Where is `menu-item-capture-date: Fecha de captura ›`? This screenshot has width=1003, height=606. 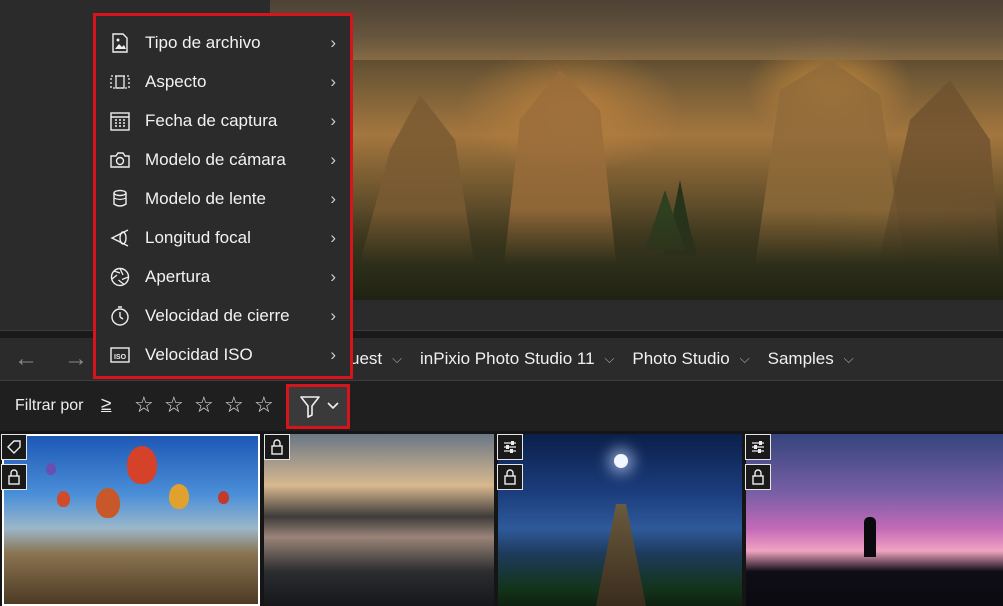 menu-item-capture-date: Fecha de captura › is located at coordinates (223, 120).